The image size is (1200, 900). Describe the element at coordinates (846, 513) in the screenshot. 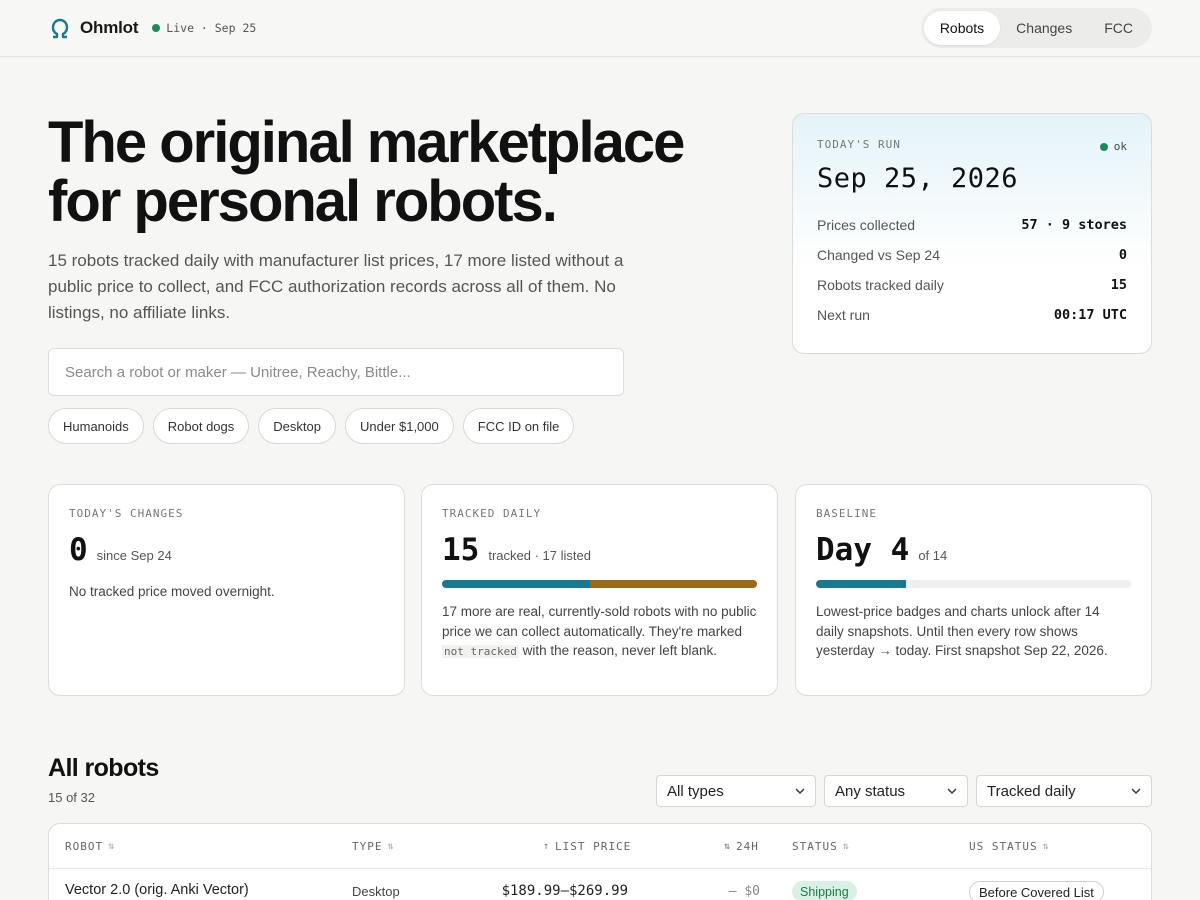

I see `stat-label: BASELINE` at that location.